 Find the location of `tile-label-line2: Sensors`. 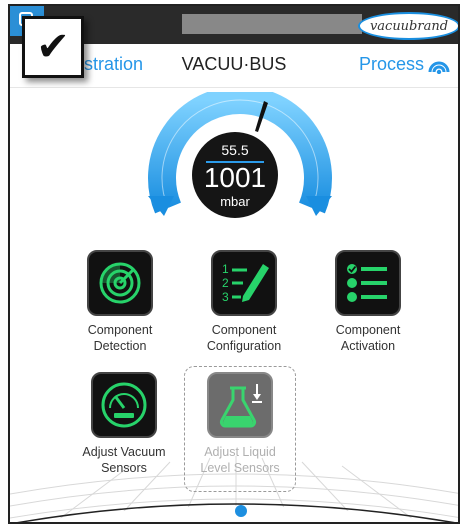

tile-label-line2: Sensors is located at coordinates (124, 468).